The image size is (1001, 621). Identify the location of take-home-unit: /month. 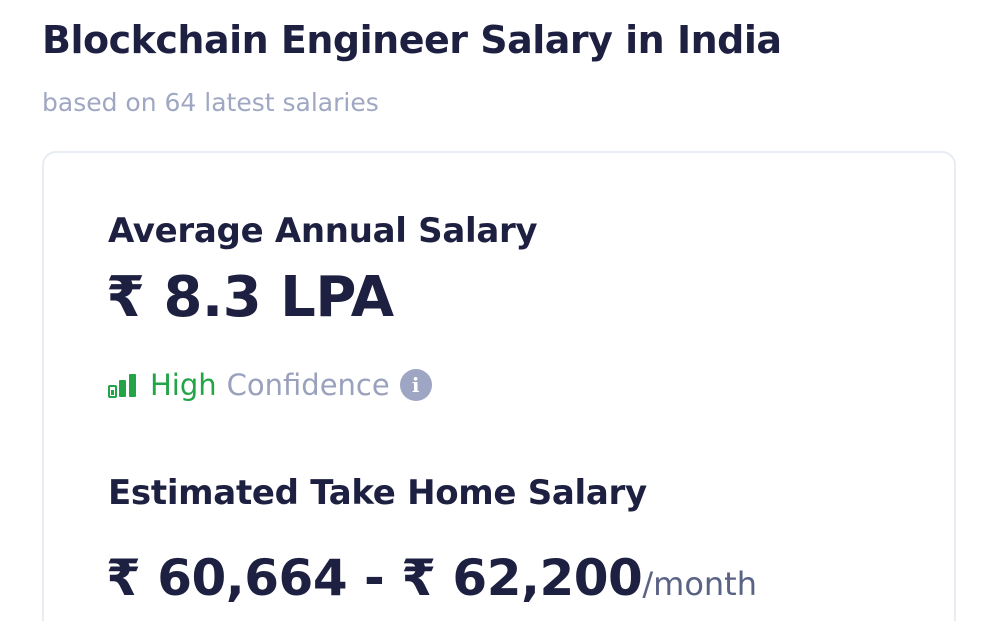
(699, 584).